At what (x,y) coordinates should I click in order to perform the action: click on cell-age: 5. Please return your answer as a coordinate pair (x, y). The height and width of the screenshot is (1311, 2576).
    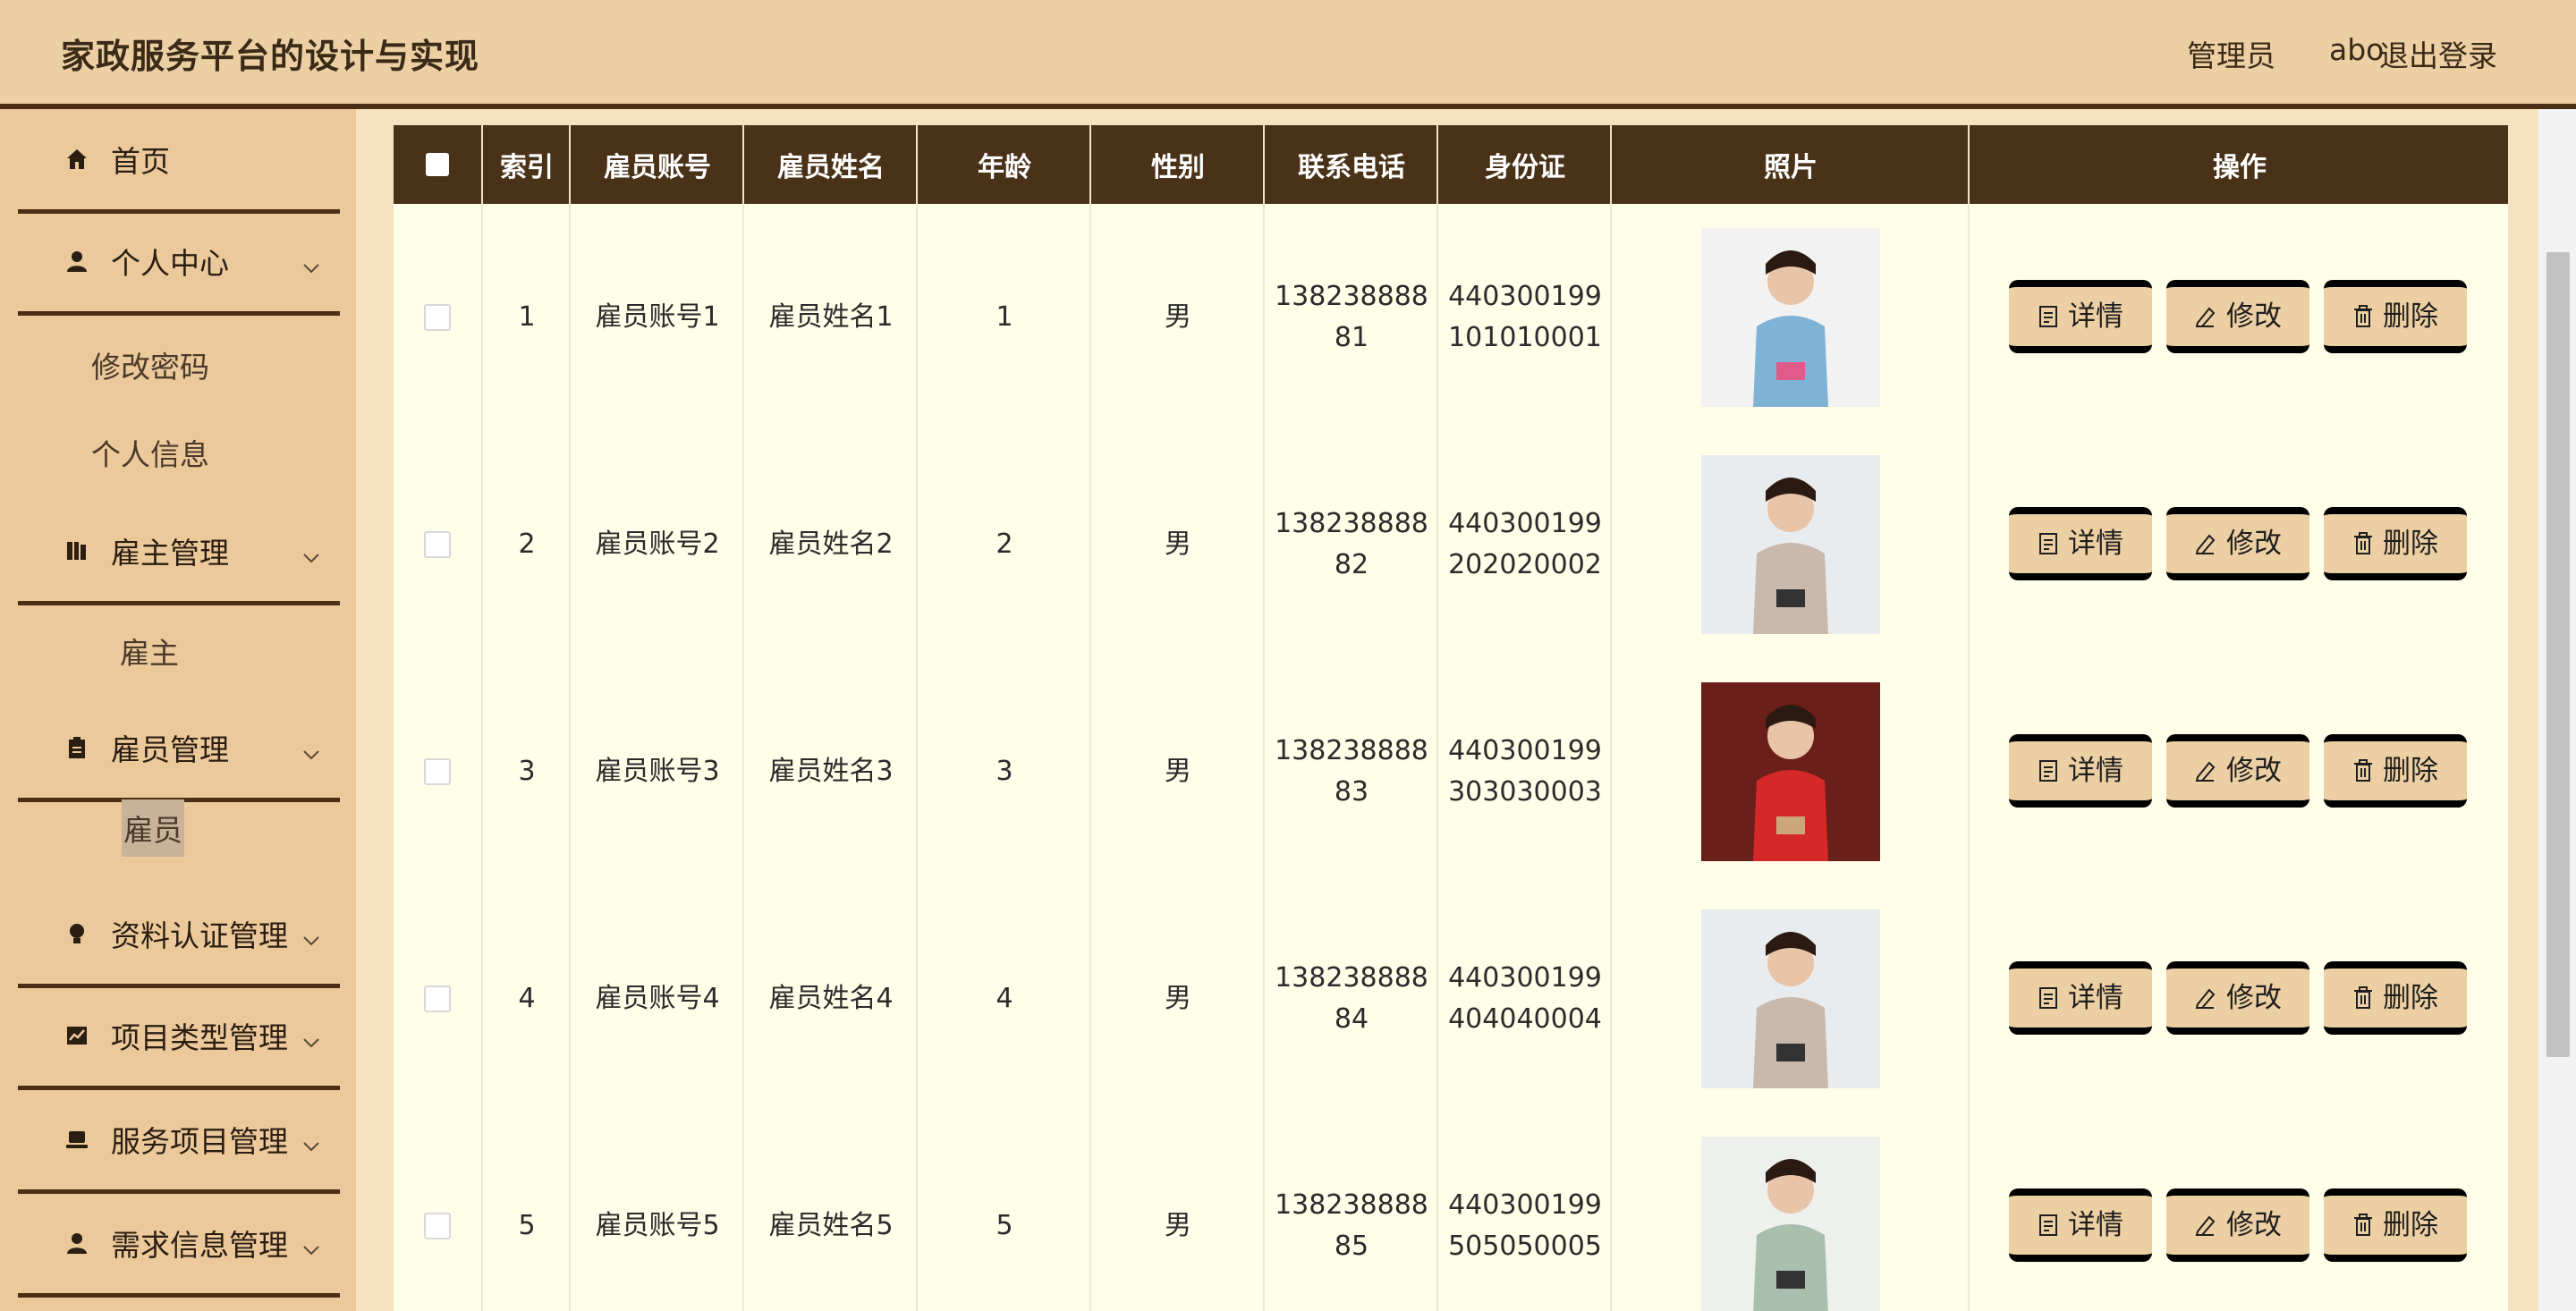
    Looking at the image, I should click on (1003, 1211).